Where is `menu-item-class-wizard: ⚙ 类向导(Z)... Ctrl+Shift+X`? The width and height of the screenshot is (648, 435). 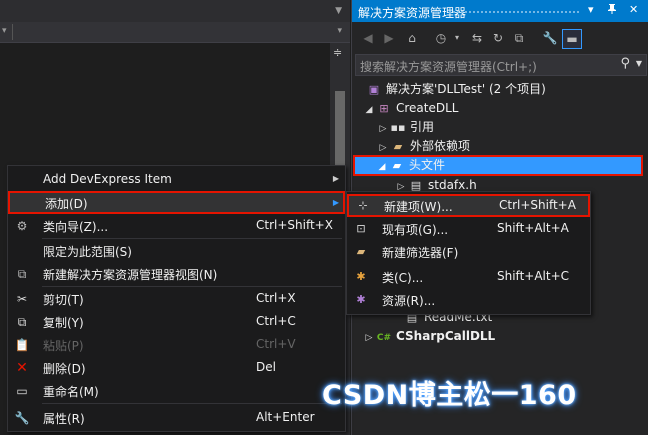
menu-item-class-wizard: ⚙ 类向导(Z)... Ctrl+Shift+X is located at coordinates (176, 225).